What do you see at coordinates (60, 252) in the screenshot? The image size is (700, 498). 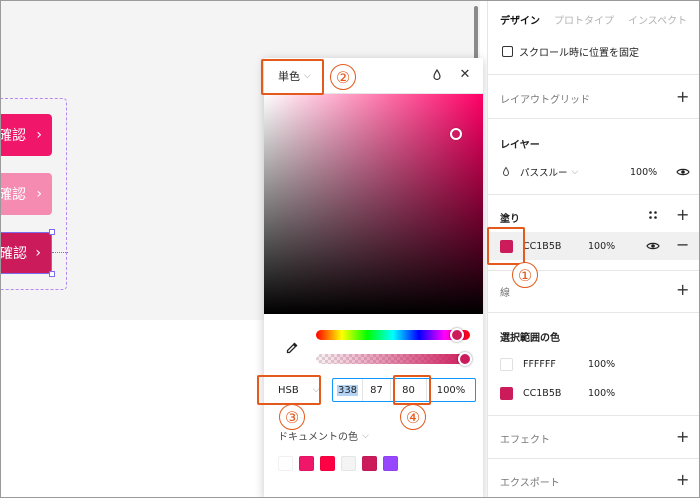 I see `measure-guide` at bounding box center [60, 252].